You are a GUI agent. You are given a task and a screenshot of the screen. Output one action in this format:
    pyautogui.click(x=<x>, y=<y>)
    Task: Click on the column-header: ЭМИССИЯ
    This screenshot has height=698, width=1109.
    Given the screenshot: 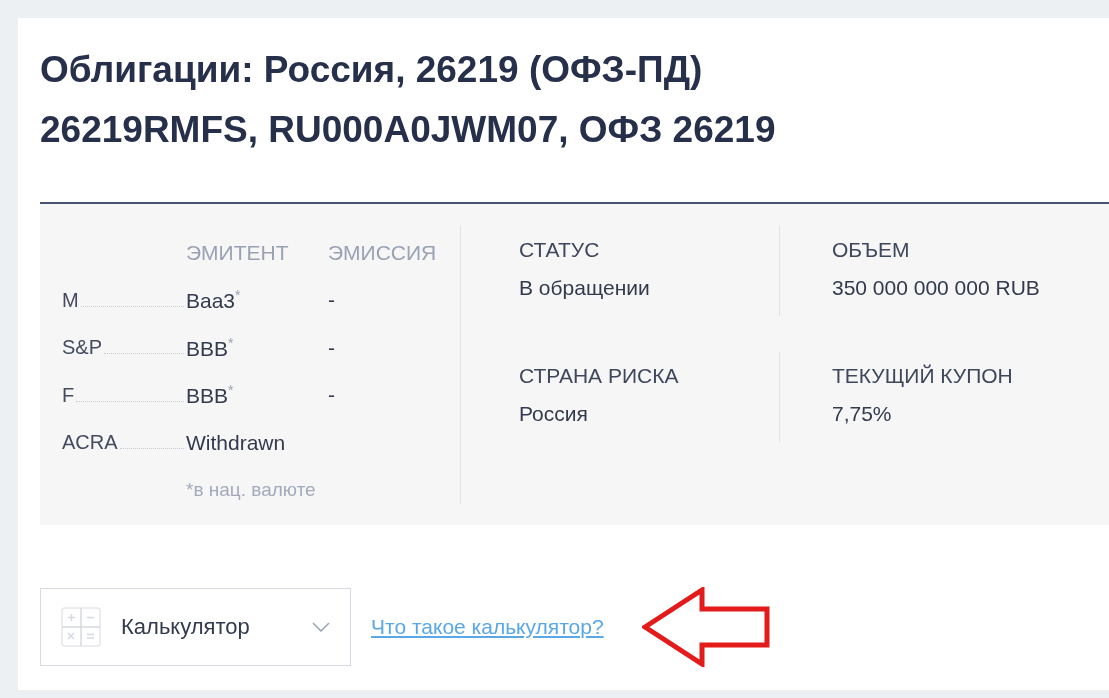 What is the action you would take?
    pyautogui.click(x=383, y=252)
    